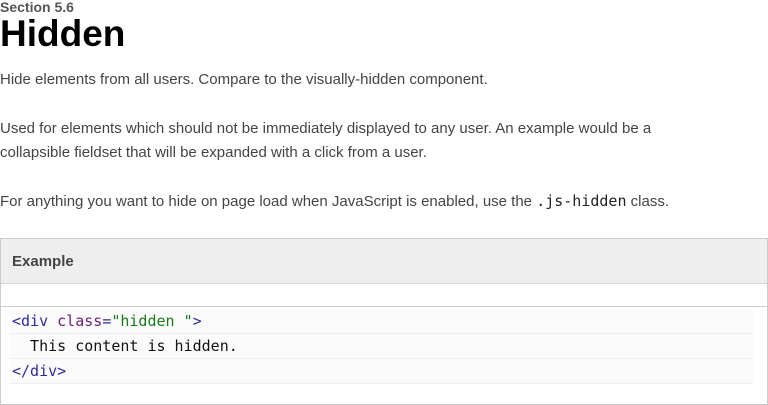 The height and width of the screenshot is (405, 768). Describe the element at coordinates (35, 321) in the screenshot. I see `code-tag-open: <div` at that location.